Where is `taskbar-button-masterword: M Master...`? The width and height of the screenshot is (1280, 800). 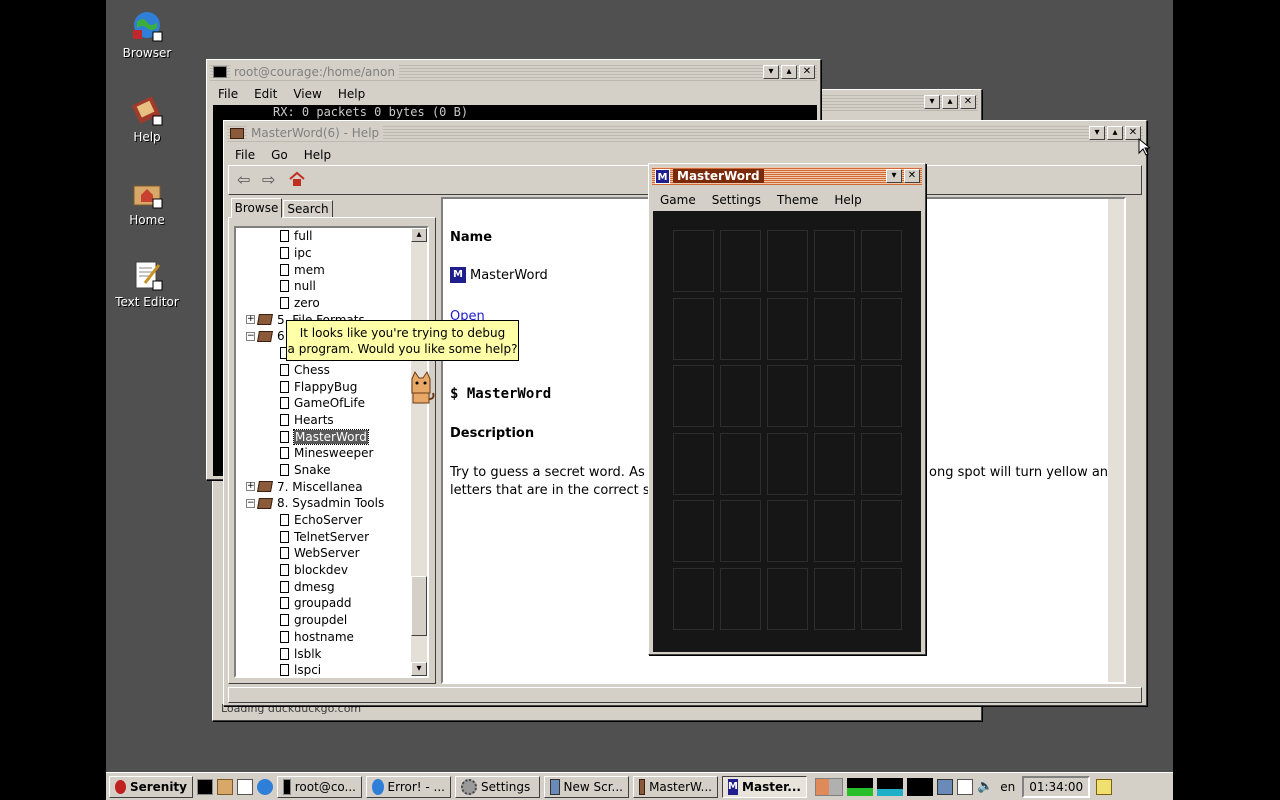 taskbar-button-masterword: M Master... is located at coordinates (764, 786).